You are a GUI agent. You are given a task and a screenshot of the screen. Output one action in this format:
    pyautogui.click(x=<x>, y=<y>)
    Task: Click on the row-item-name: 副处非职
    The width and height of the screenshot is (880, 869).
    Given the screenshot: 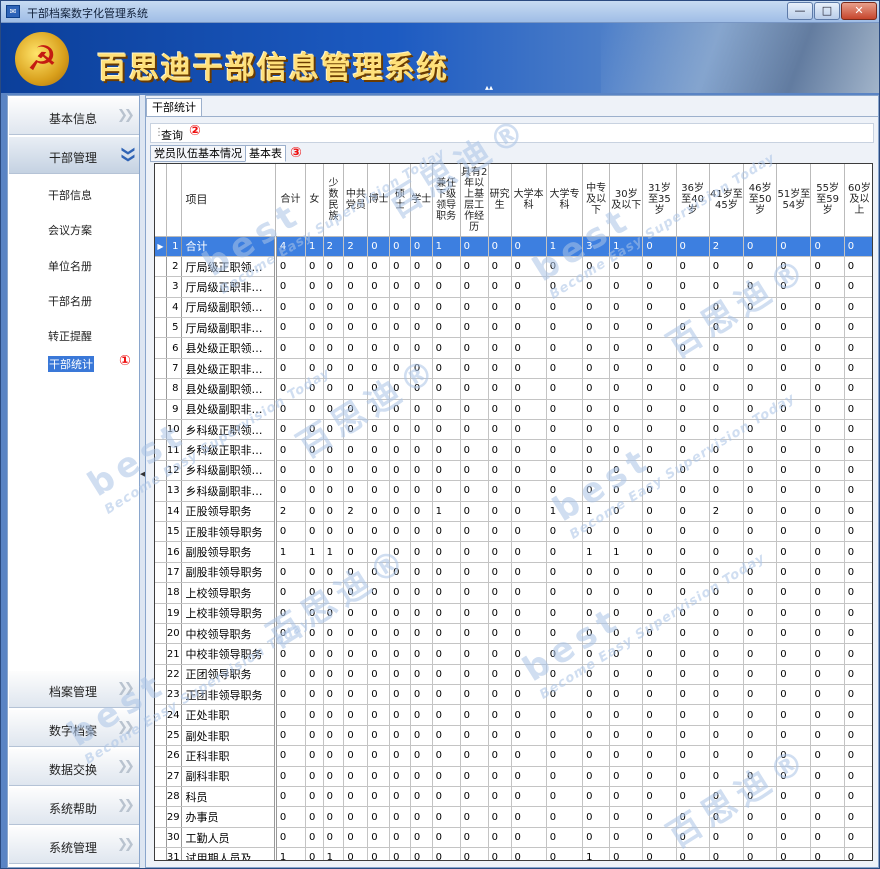 What is the action you would take?
    pyautogui.click(x=228, y=736)
    